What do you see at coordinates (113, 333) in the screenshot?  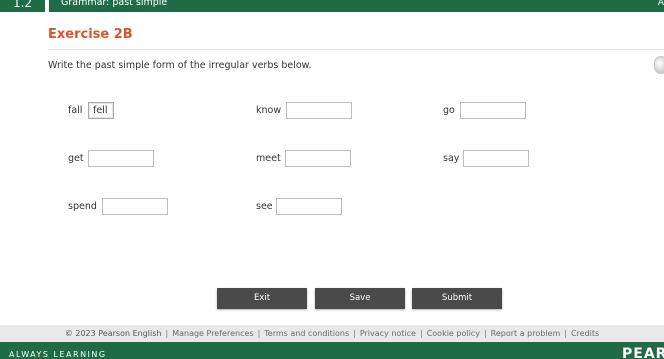 I see `copyright-text: © 2023 Pearson English` at bounding box center [113, 333].